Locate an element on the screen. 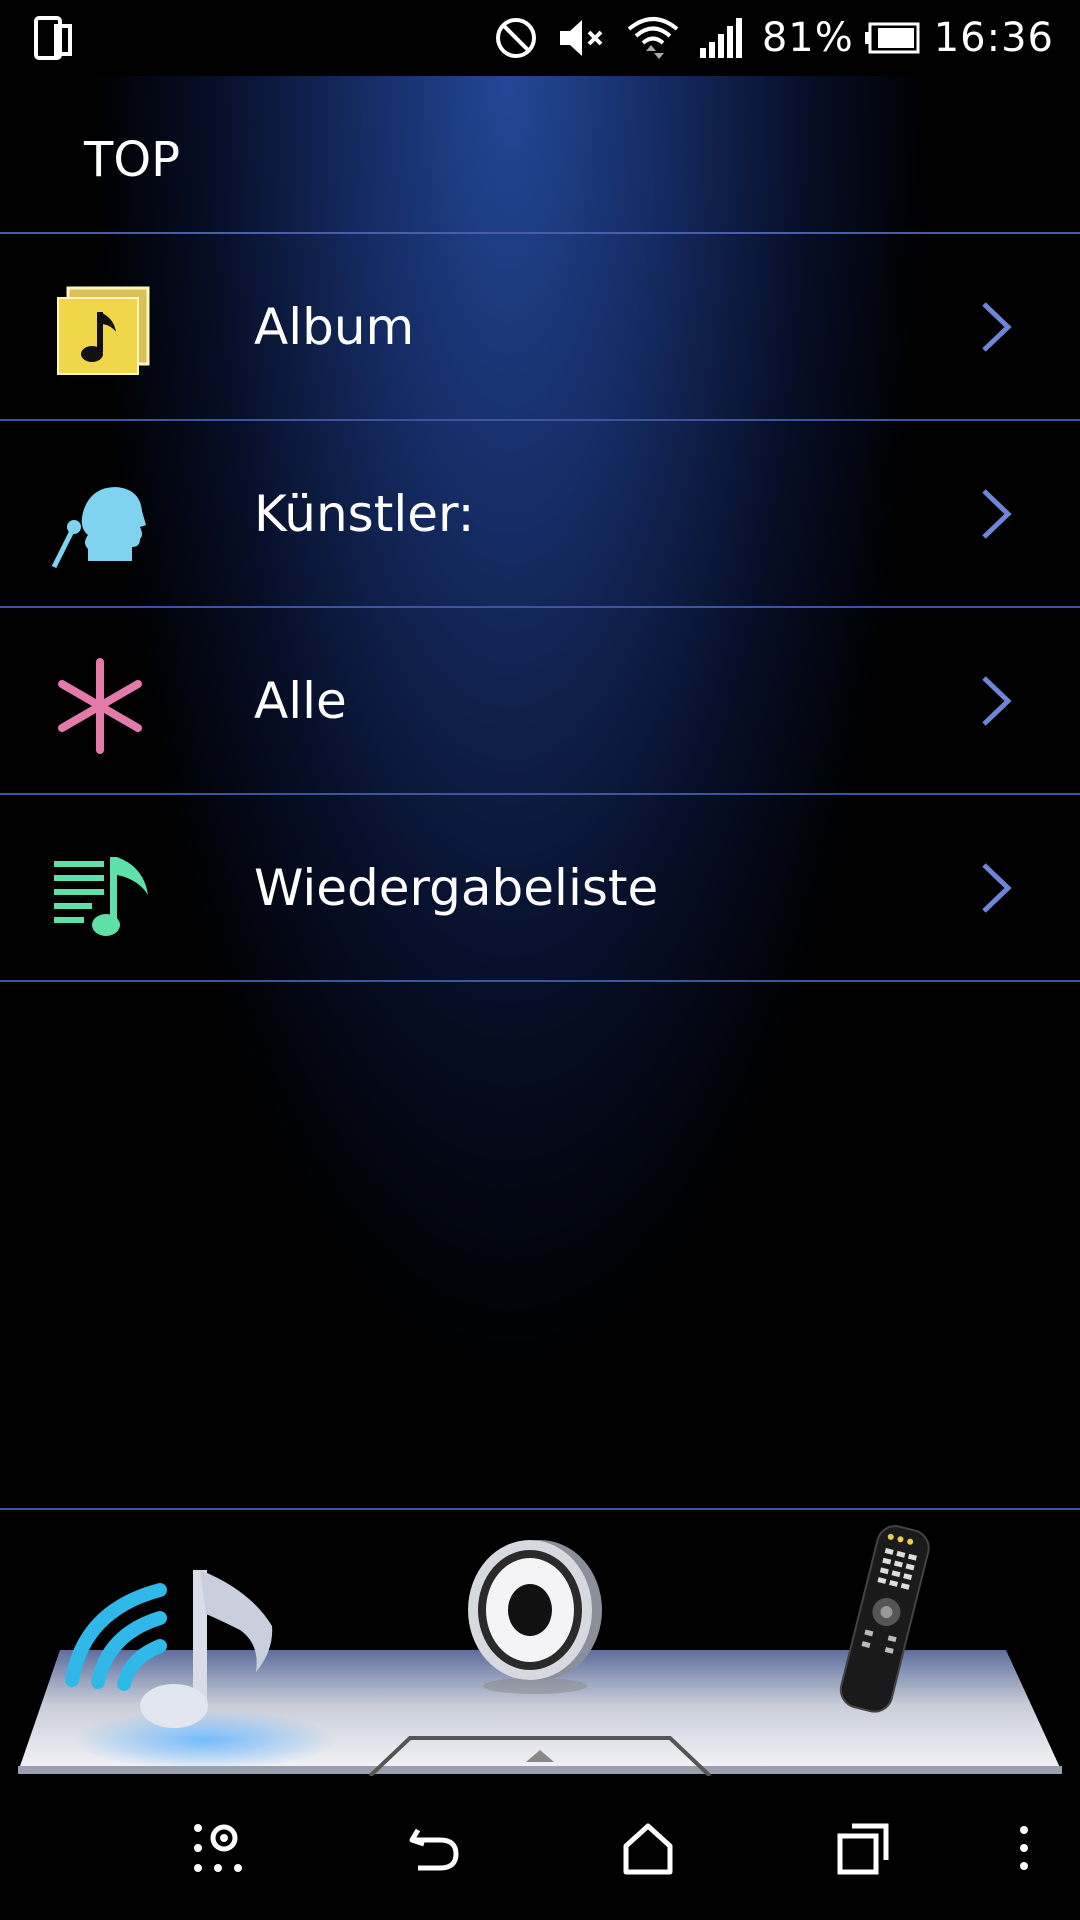  header: TOP is located at coordinates (540, 155).